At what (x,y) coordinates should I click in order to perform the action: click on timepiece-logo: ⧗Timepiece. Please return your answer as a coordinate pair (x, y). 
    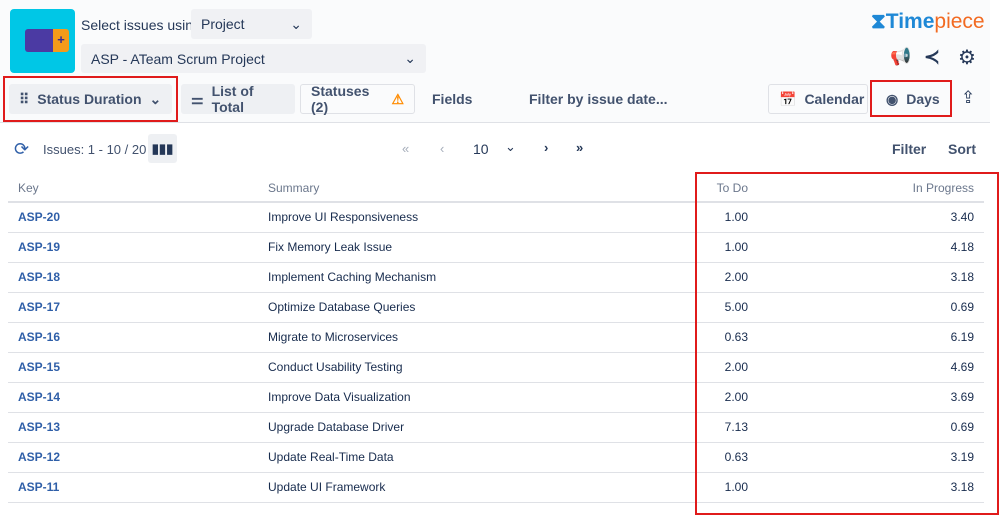
    Looking at the image, I should click on (928, 21).